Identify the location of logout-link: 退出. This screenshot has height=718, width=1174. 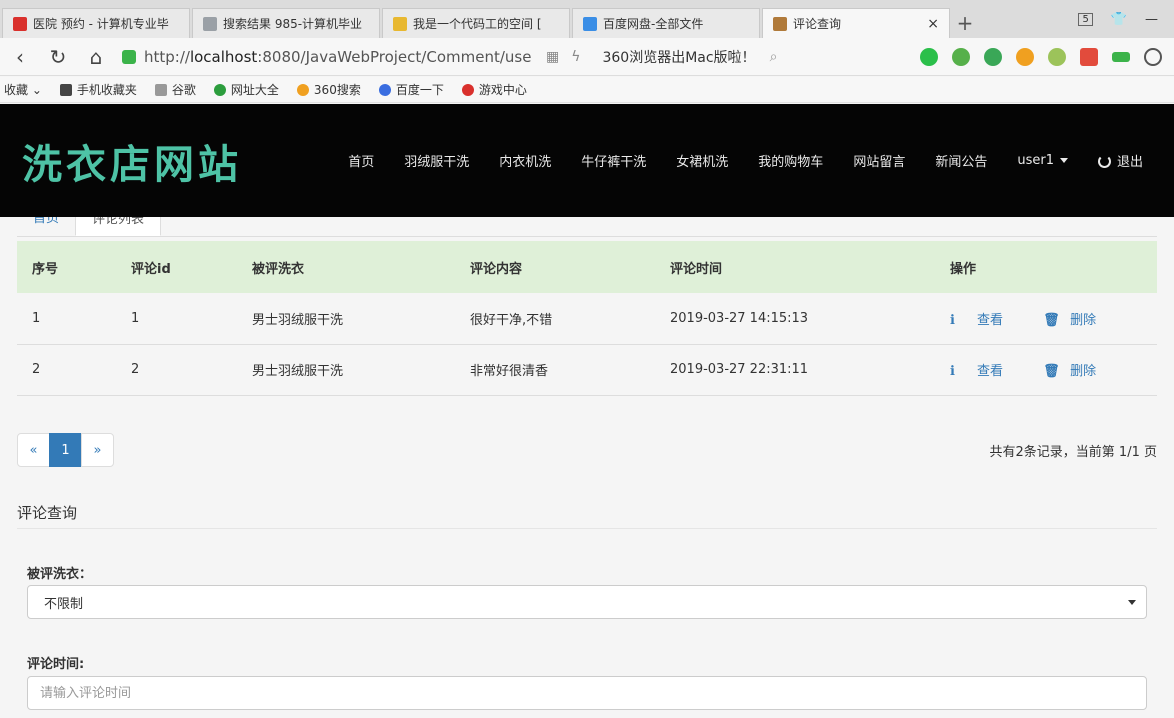
(1120, 160).